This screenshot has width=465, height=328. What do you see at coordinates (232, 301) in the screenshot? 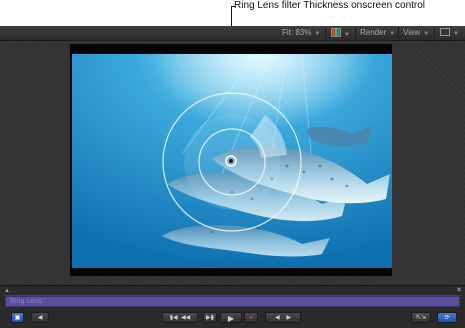
I see `filter-track-bar: Ring Lens` at bounding box center [232, 301].